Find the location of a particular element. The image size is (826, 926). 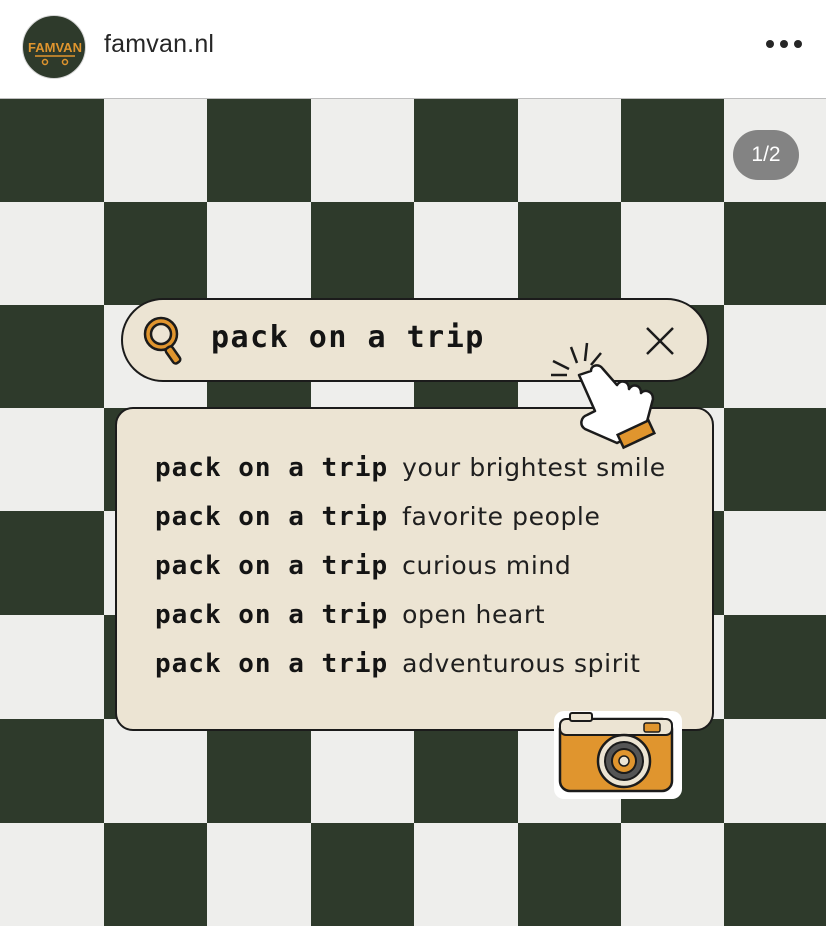

suggestion-row: pack on a trip favorite people is located at coordinates (377, 522).